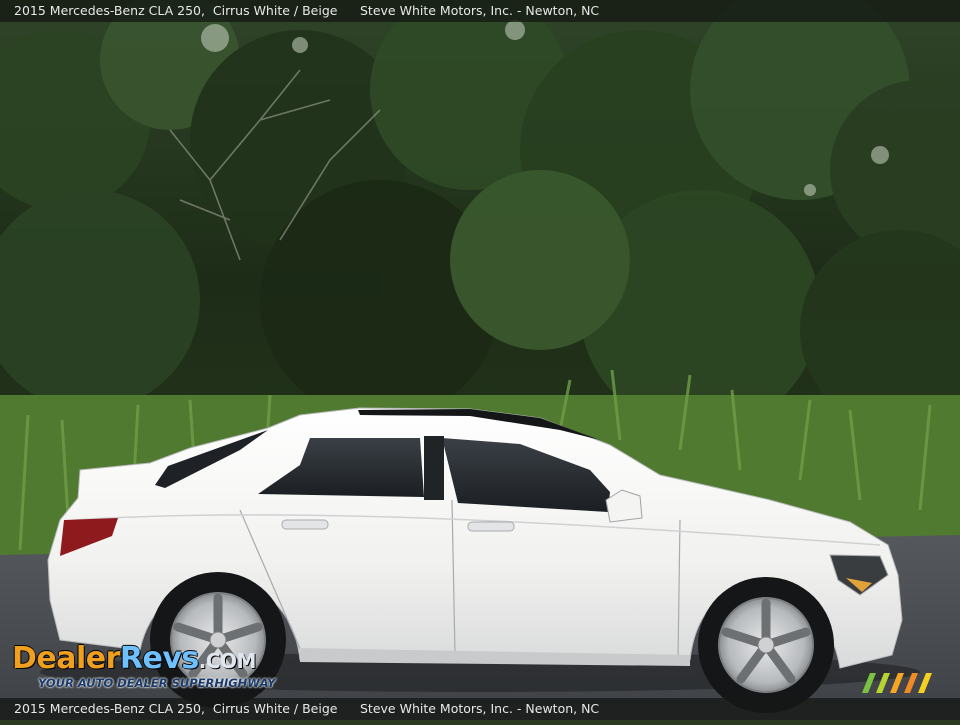 This screenshot has width=960, height=725. I want to click on front-wheel, so click(766, 645).